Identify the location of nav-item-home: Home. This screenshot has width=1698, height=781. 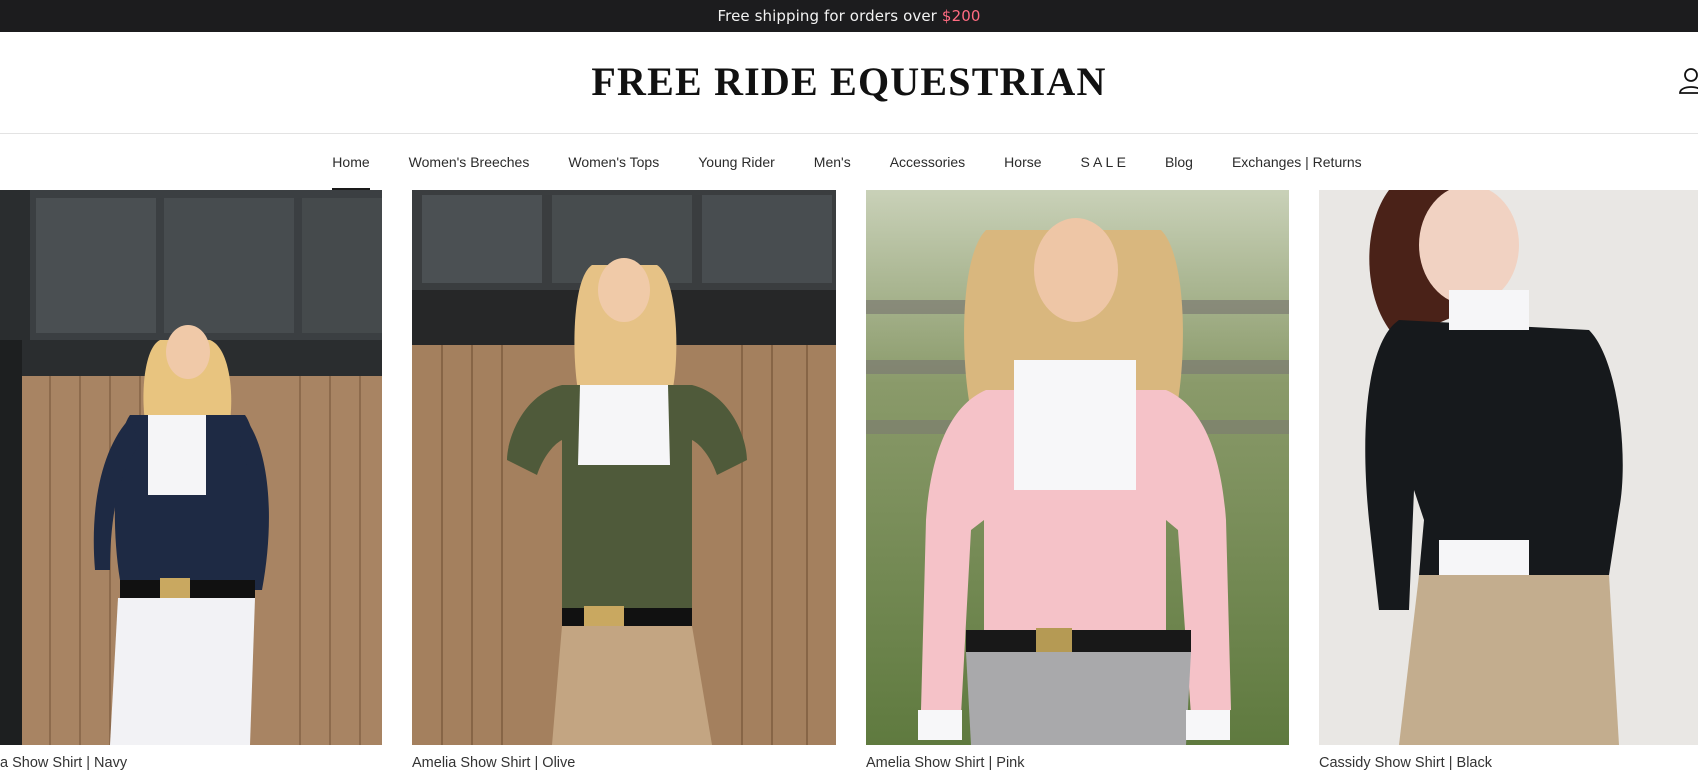
(351, 162).